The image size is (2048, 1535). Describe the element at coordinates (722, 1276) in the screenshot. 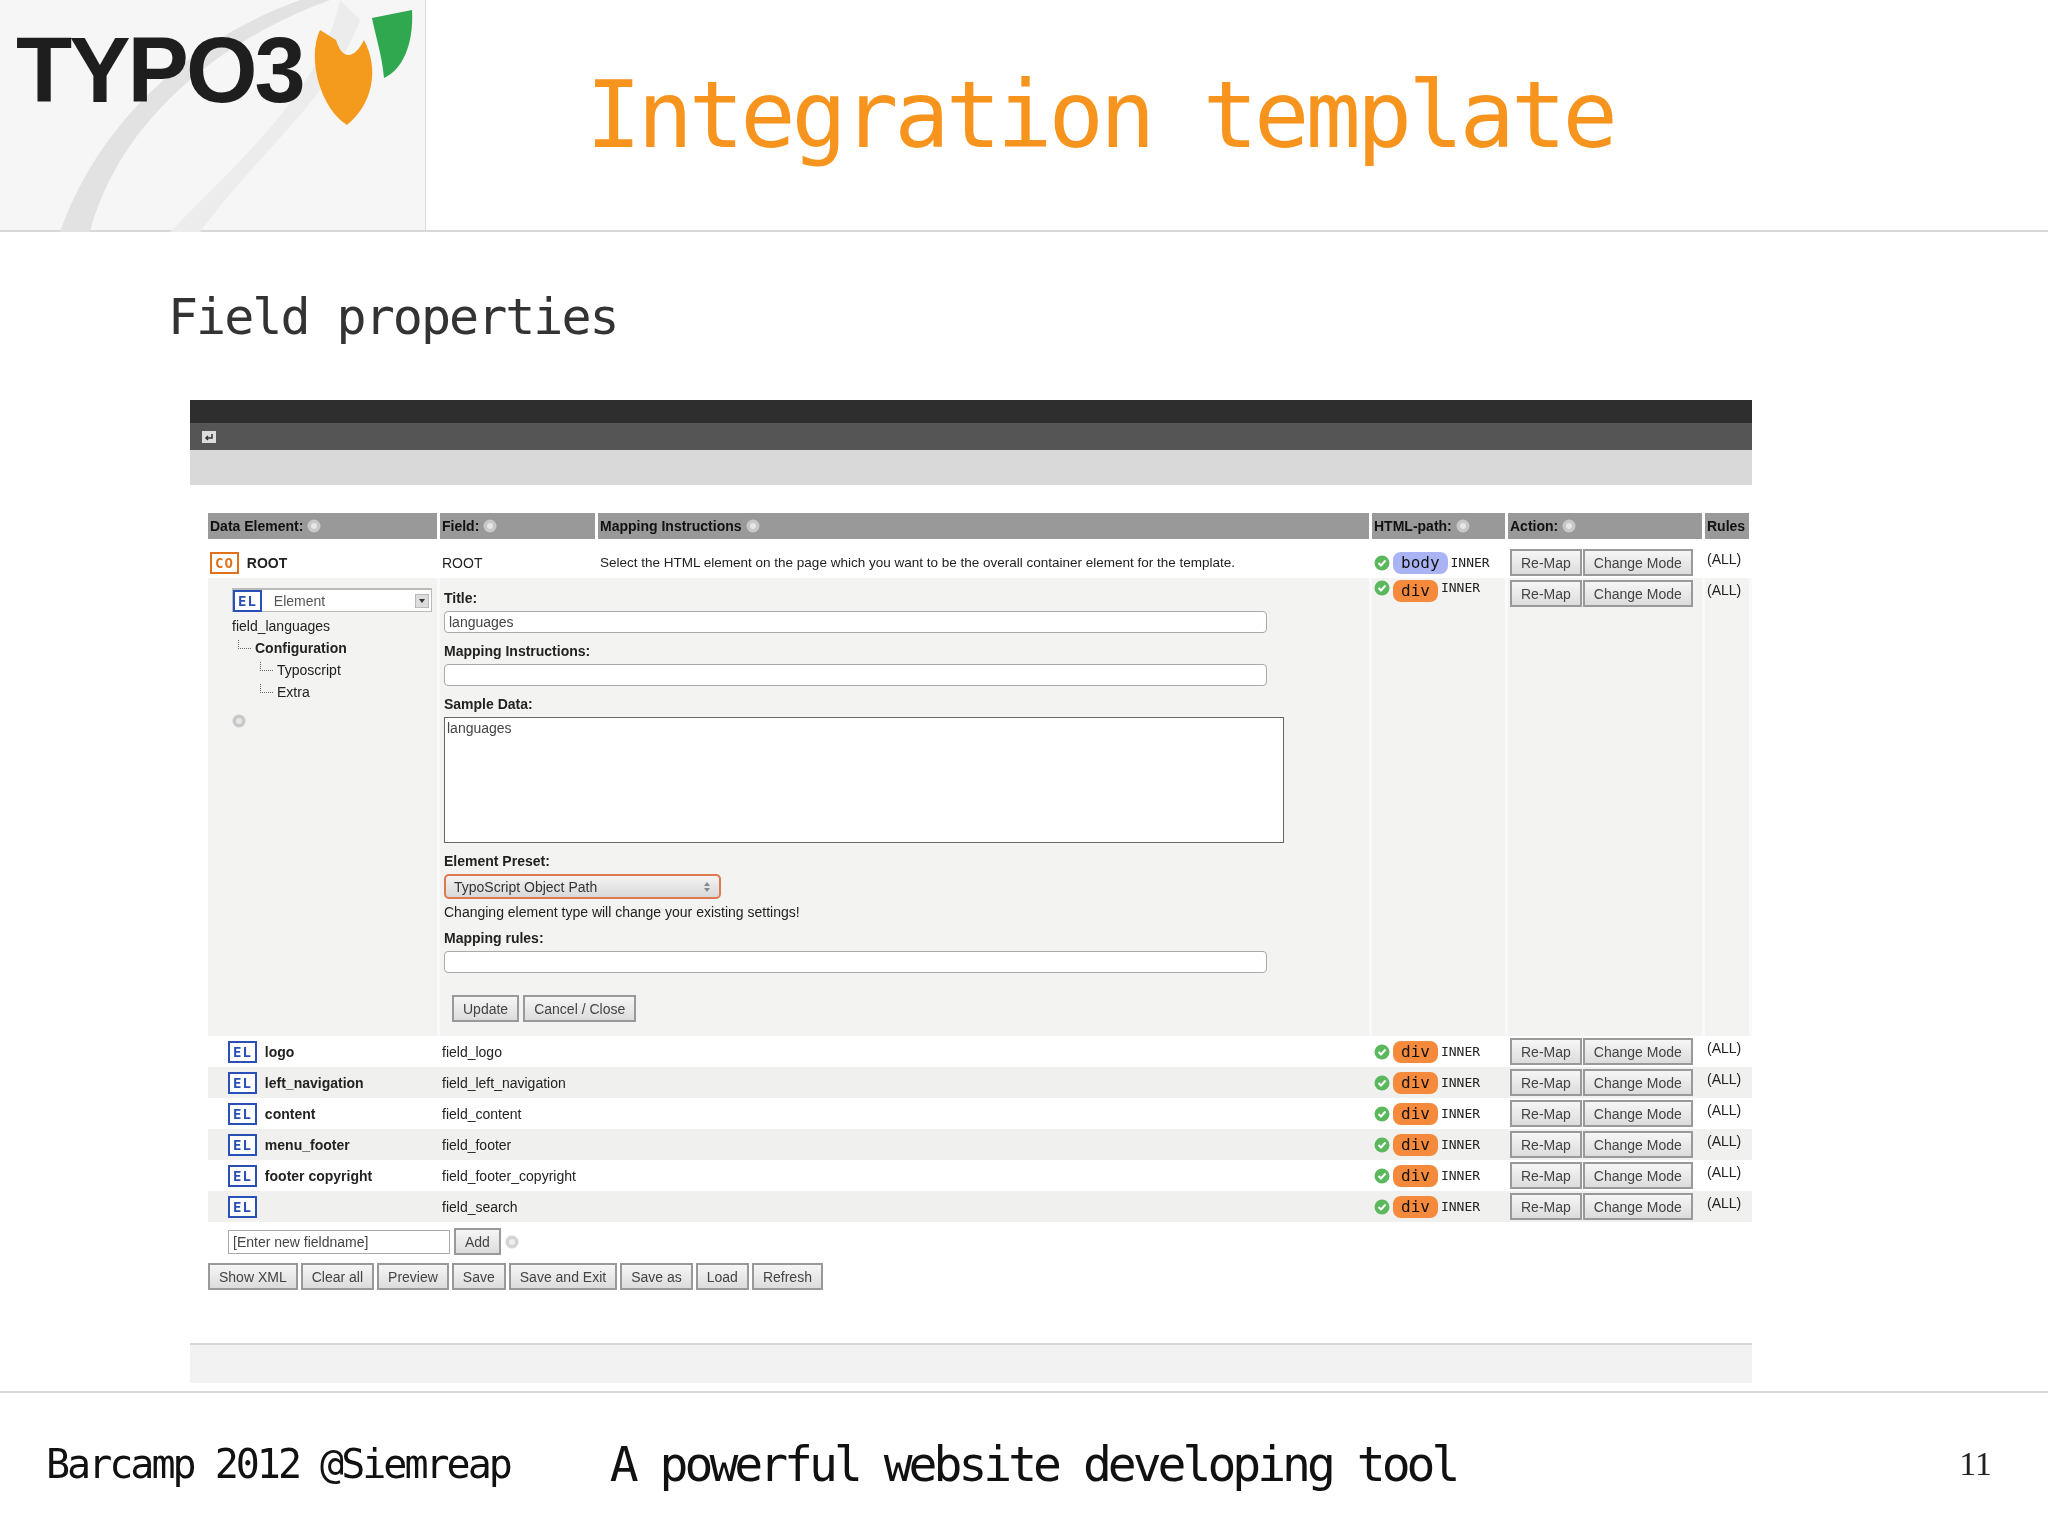

I see `toolbar-button: Load` at that location.